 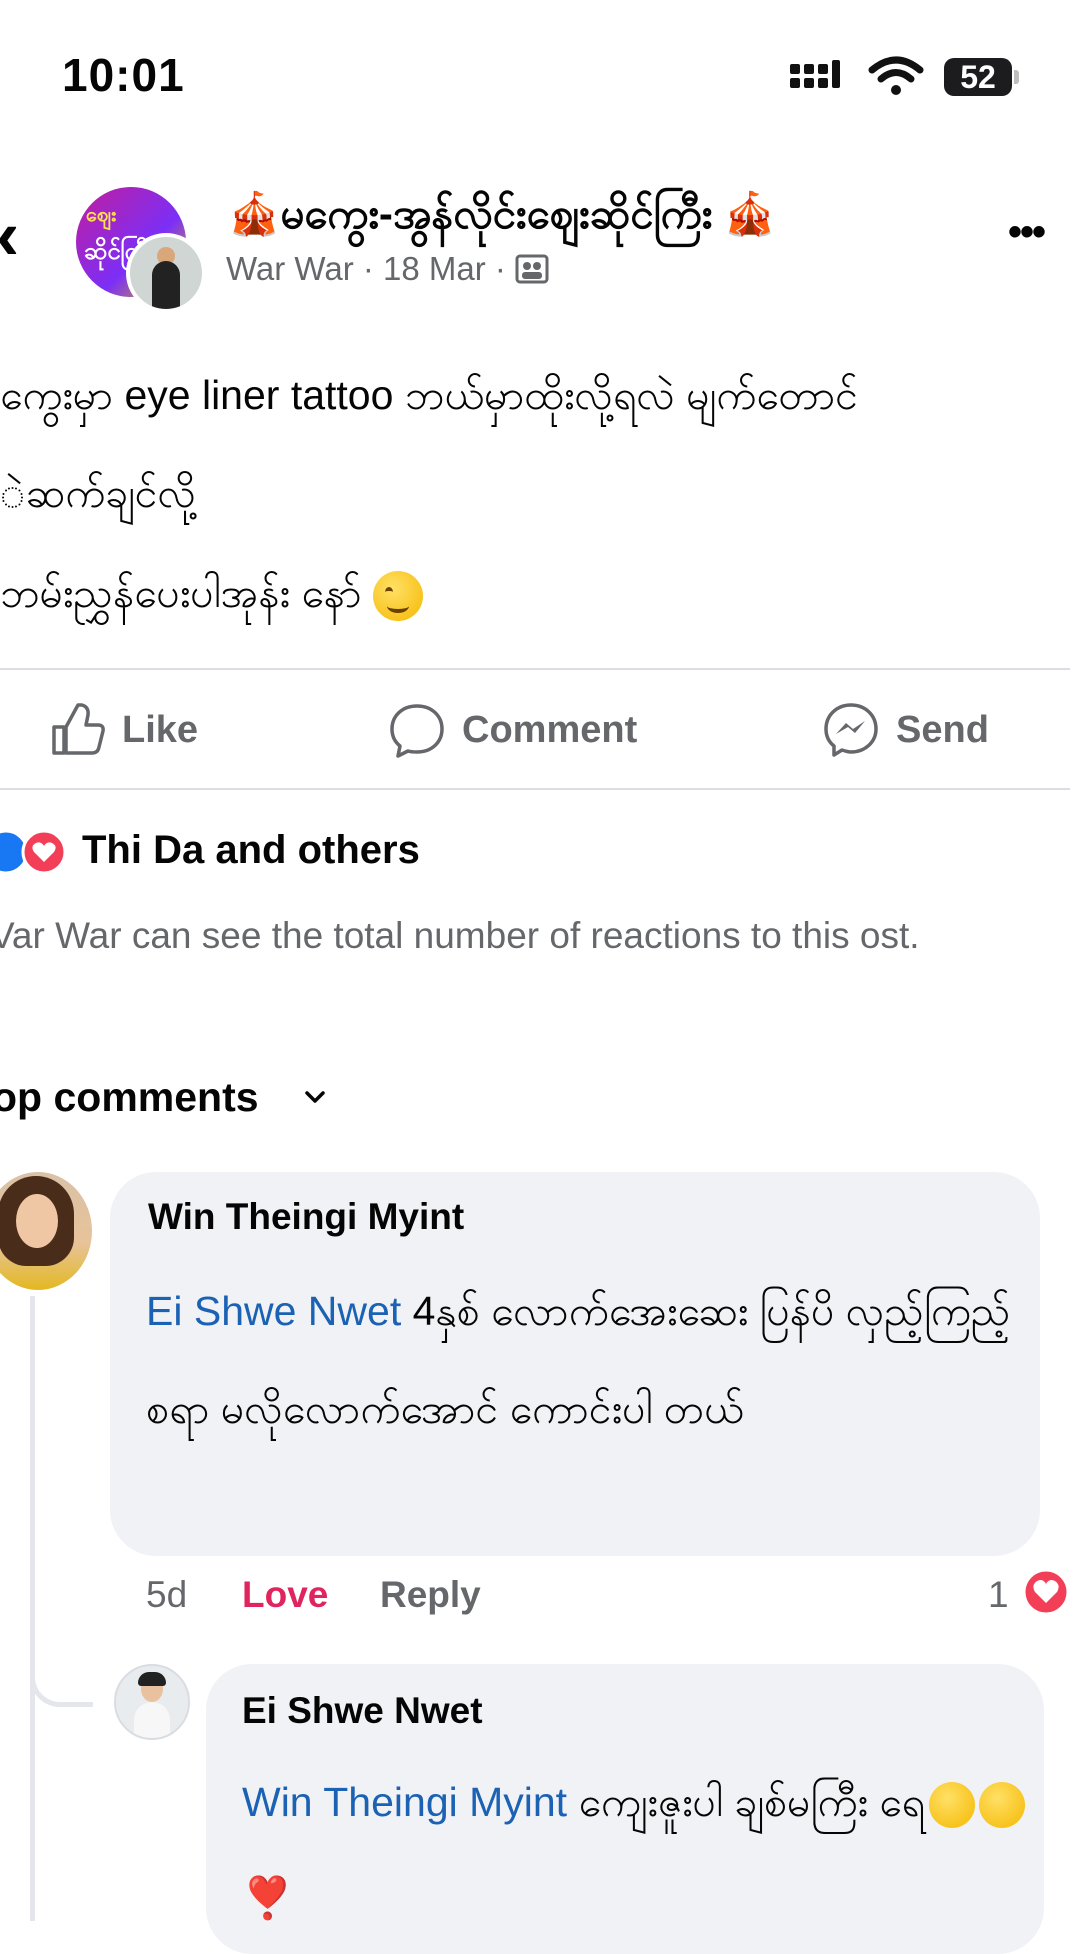 I want to click on post-text-line: ဘမ်းညွှန်ပေးပါအုန်း နော်, so click(x=212, y=598).